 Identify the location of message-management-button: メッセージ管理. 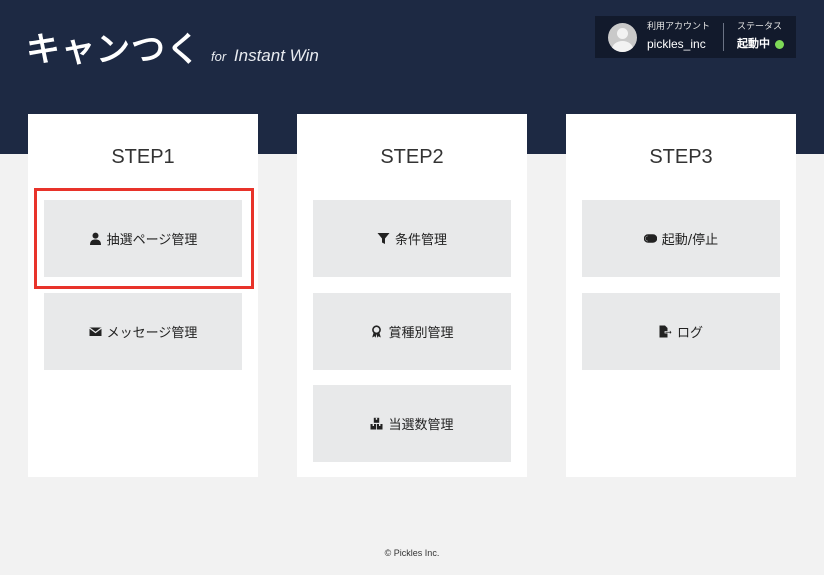
(143, 331).